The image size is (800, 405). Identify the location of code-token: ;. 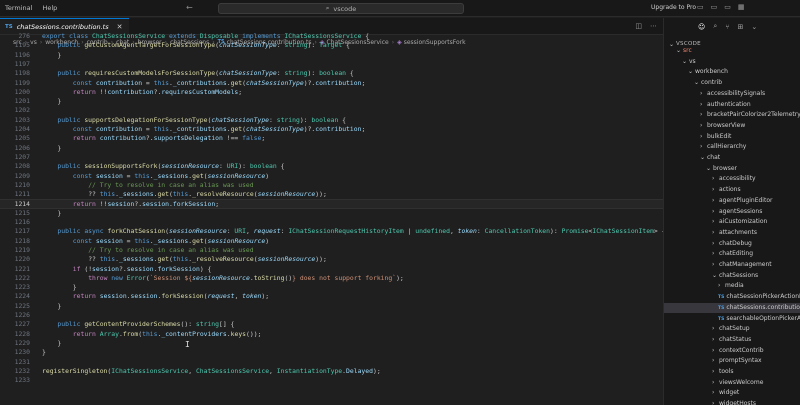
(263, 138).